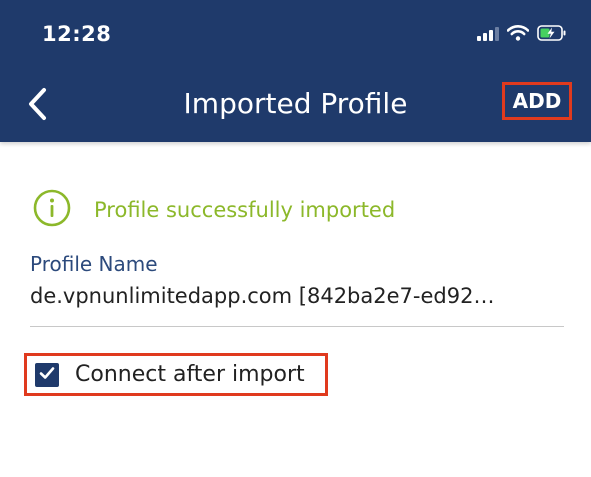 The height and width of the screenshot is (477, 591). I want to click on add-button: ADD, so click(537, 101).